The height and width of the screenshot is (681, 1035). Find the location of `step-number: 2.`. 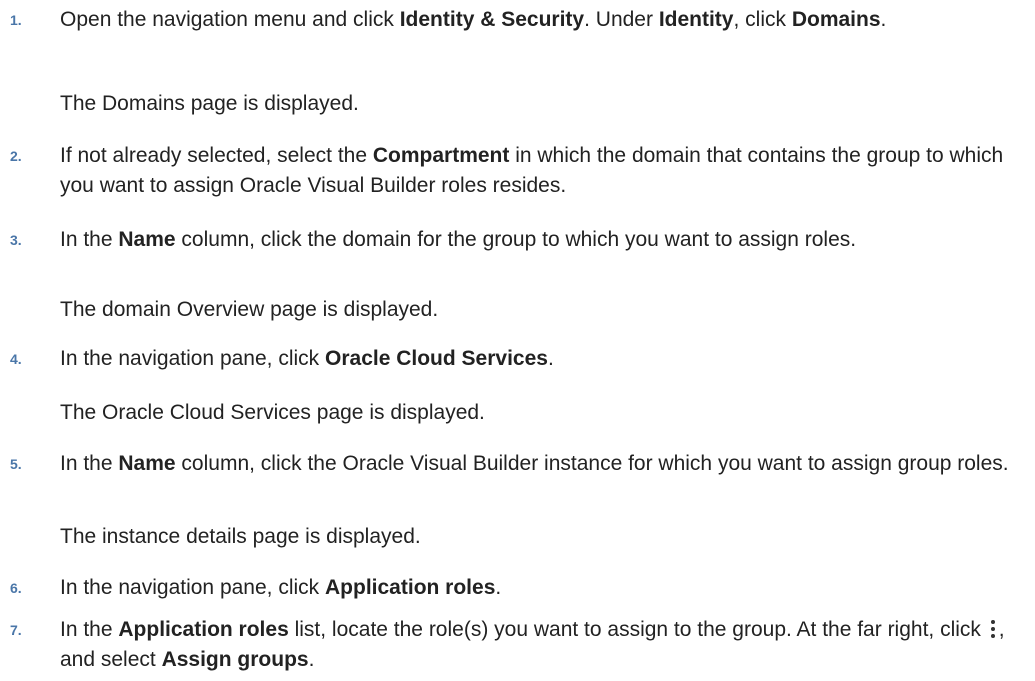

step-number: 2. is located at coordinates (16, 156).